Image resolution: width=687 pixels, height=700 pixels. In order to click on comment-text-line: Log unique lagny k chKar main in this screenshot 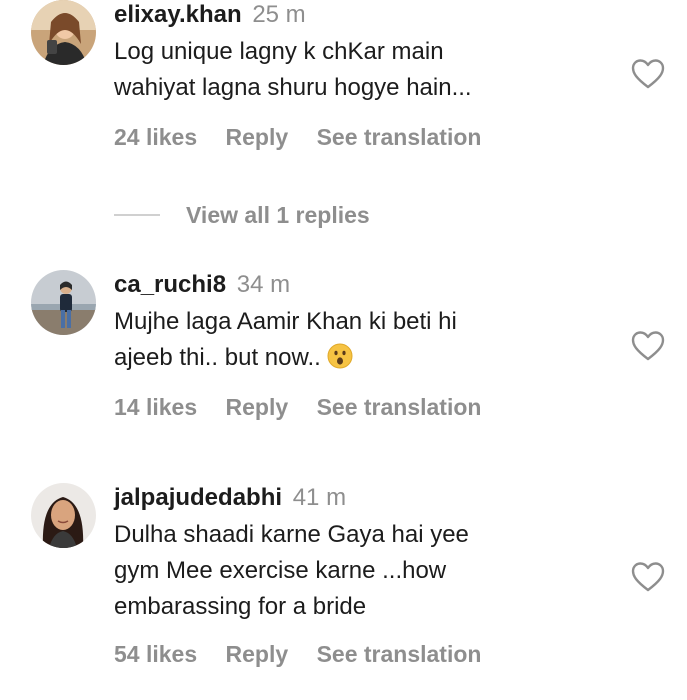, I will do `click(279, 51)`.